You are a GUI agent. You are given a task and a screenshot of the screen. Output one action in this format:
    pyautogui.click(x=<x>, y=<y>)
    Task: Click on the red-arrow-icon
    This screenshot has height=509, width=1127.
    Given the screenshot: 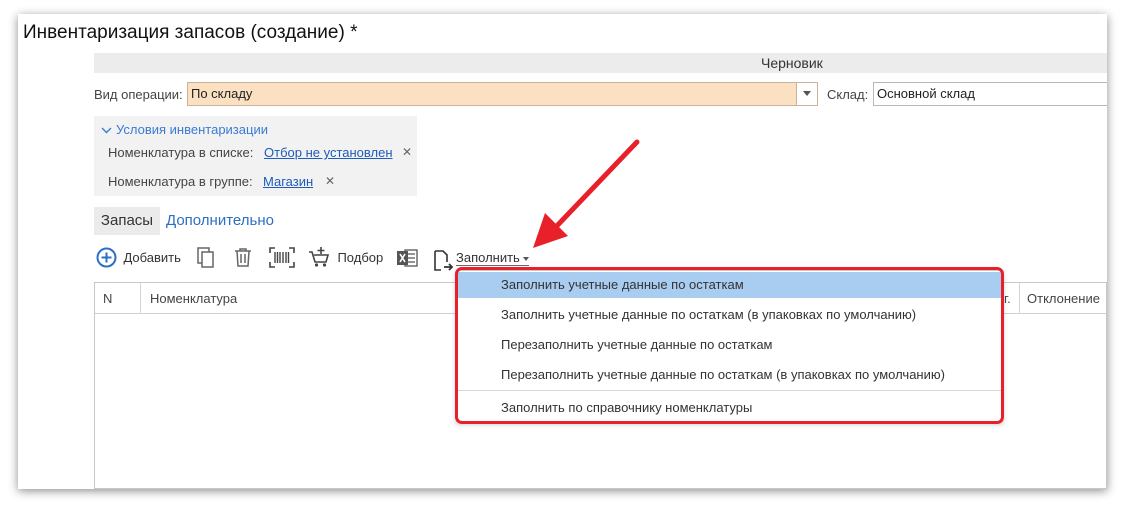 What is the action you would take?
    pyautogui.click(x=586, y=193)
    